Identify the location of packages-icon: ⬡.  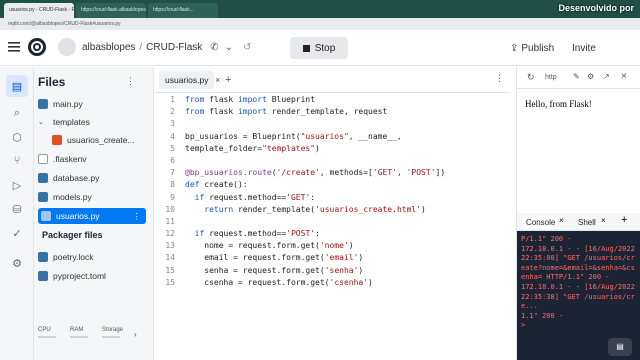
(17, 137).